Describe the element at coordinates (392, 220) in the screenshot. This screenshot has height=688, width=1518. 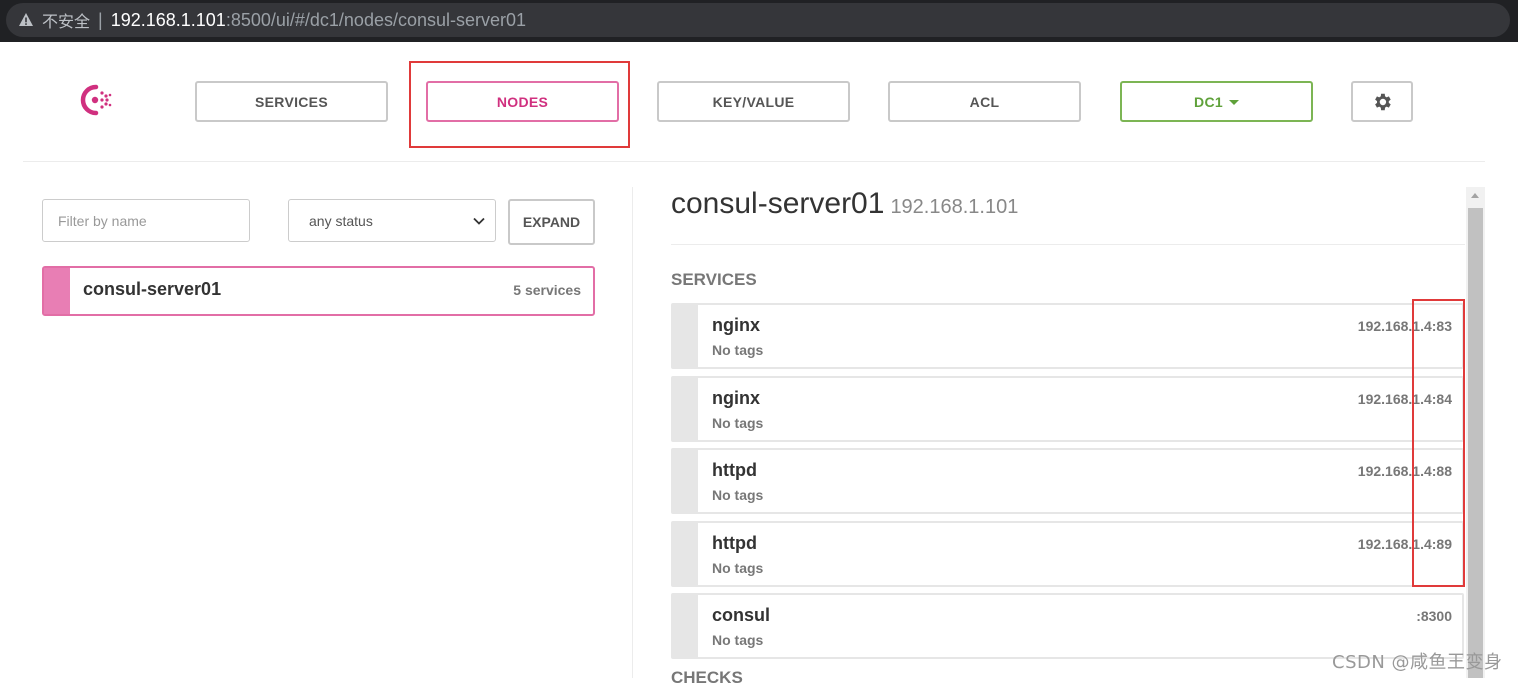
I see `status-filter-select: any status` at that location.